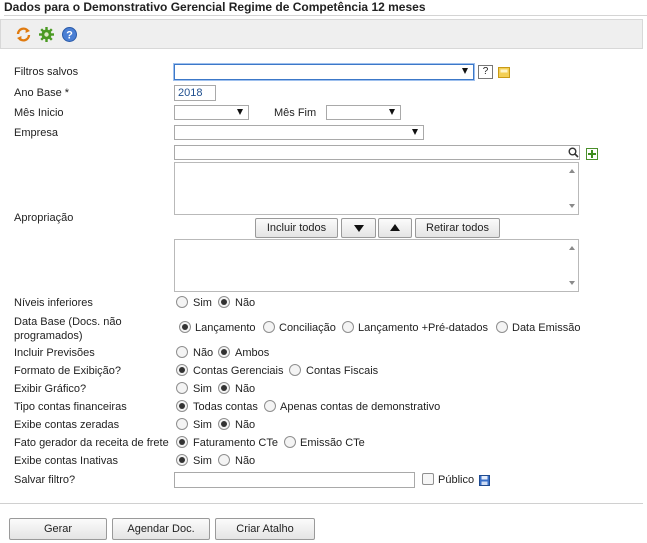 Image resolution: width=647 pixels, height=543 pixels. Describe the element at coordinates (185, 327) in the screenshot. I see `data-base-lancamento-radio` at that location.